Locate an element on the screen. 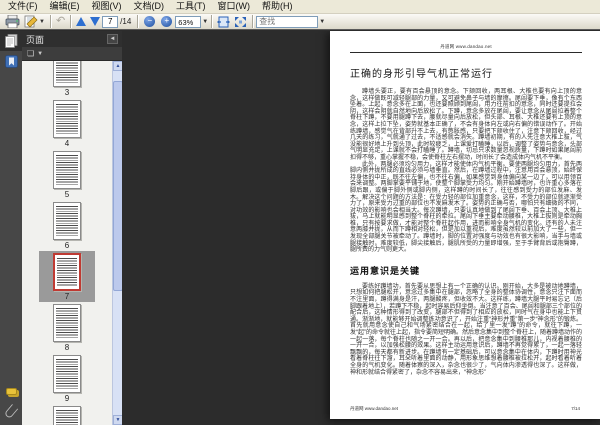  comments-panel-tab is located at coordinates (11, 391).